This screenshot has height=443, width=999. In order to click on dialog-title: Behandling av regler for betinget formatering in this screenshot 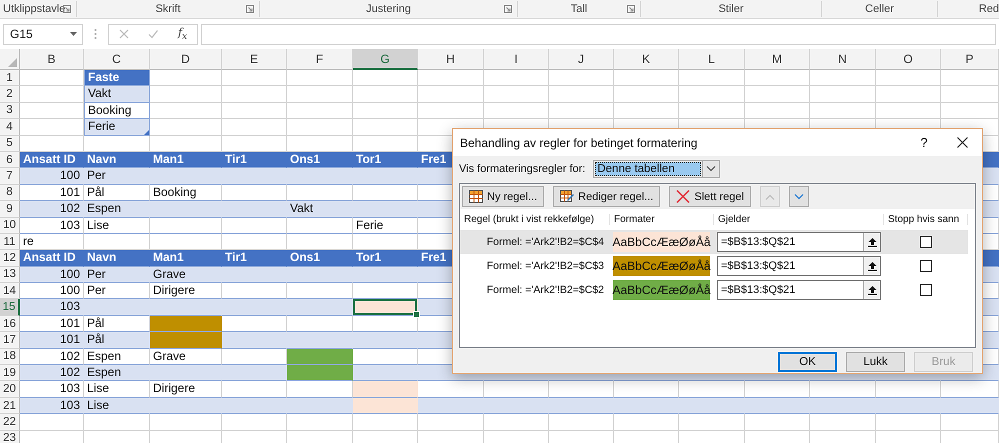, I will do `click(579, 143)`.